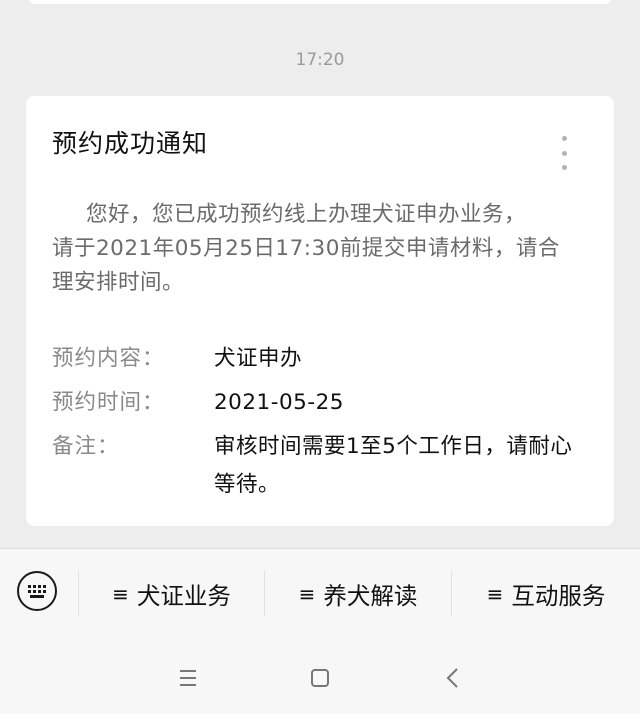 Image resolution: width=640 pixels, height=714 pixels. I want to click on menu-item-interactive-service: ≡ 互动服务, so click(546, 594).